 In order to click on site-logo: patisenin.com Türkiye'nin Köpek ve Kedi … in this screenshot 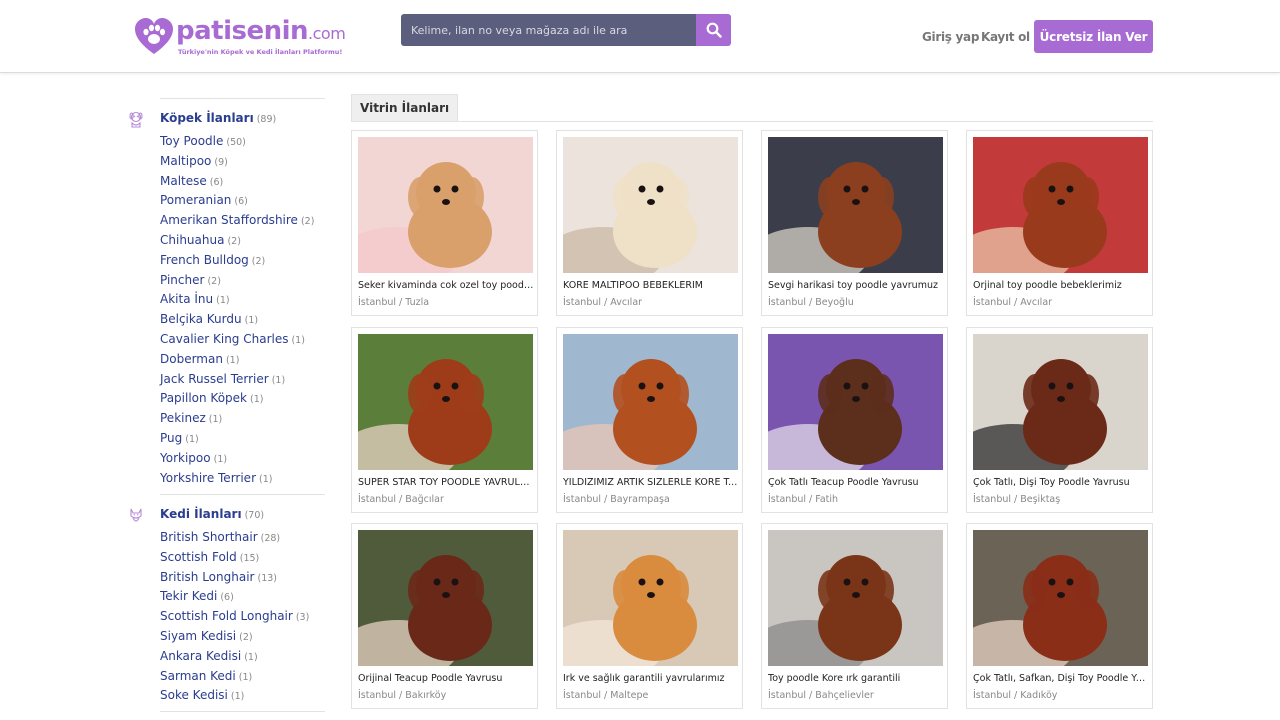, I will do `click(240, 38)`.